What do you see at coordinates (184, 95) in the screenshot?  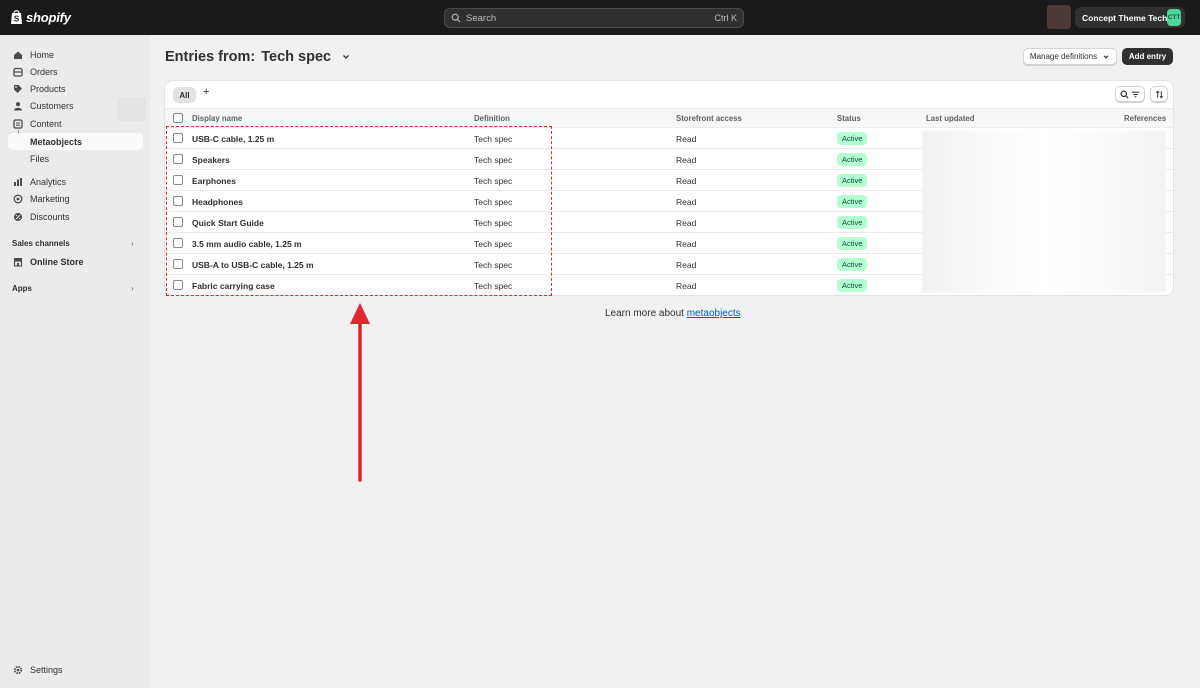 I see `tab-all: All` at bounding box center [184, 95].